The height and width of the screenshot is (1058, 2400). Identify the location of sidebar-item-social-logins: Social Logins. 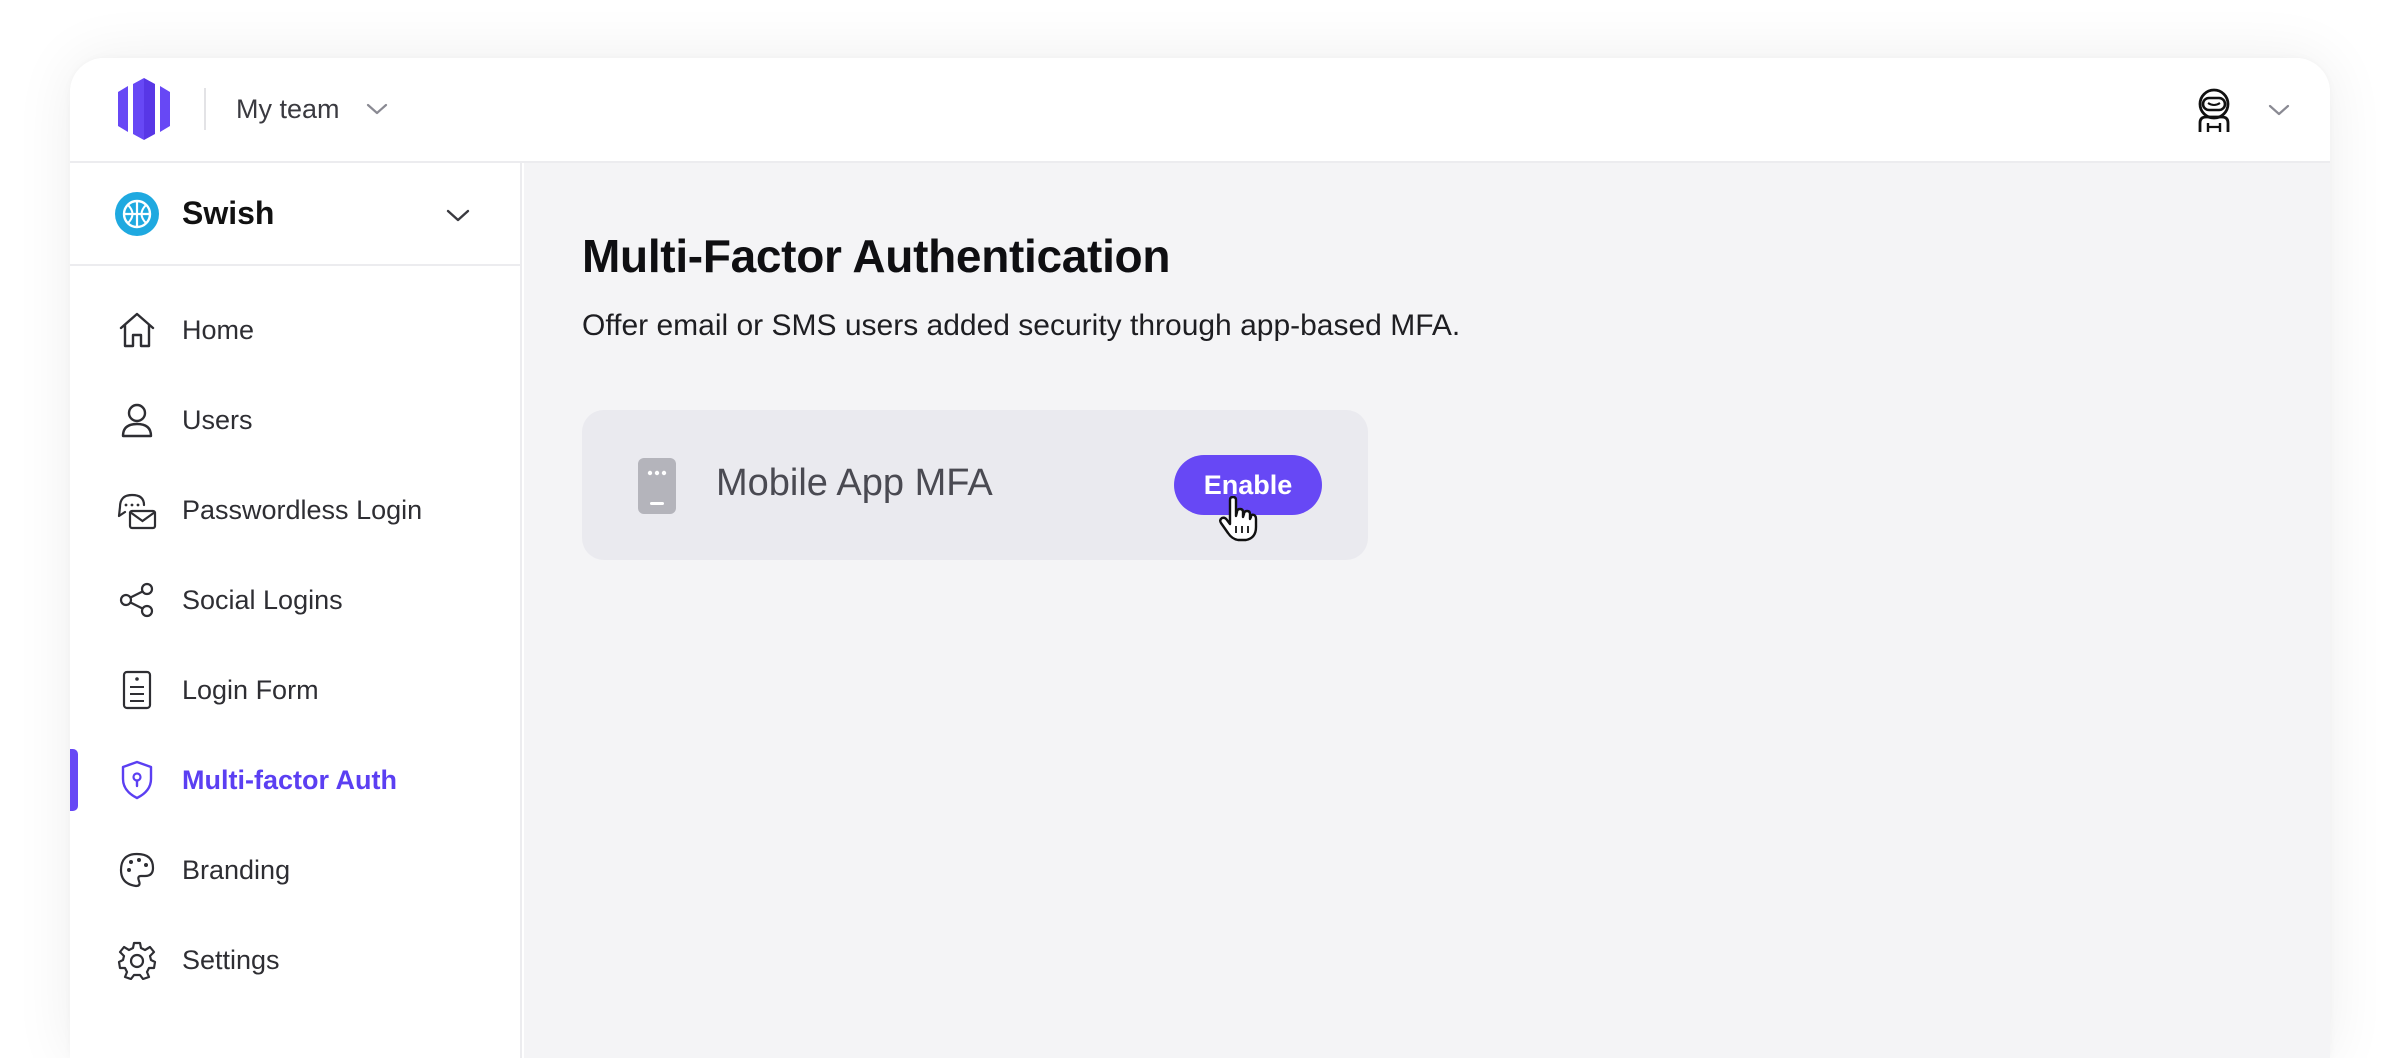
(296, 600).